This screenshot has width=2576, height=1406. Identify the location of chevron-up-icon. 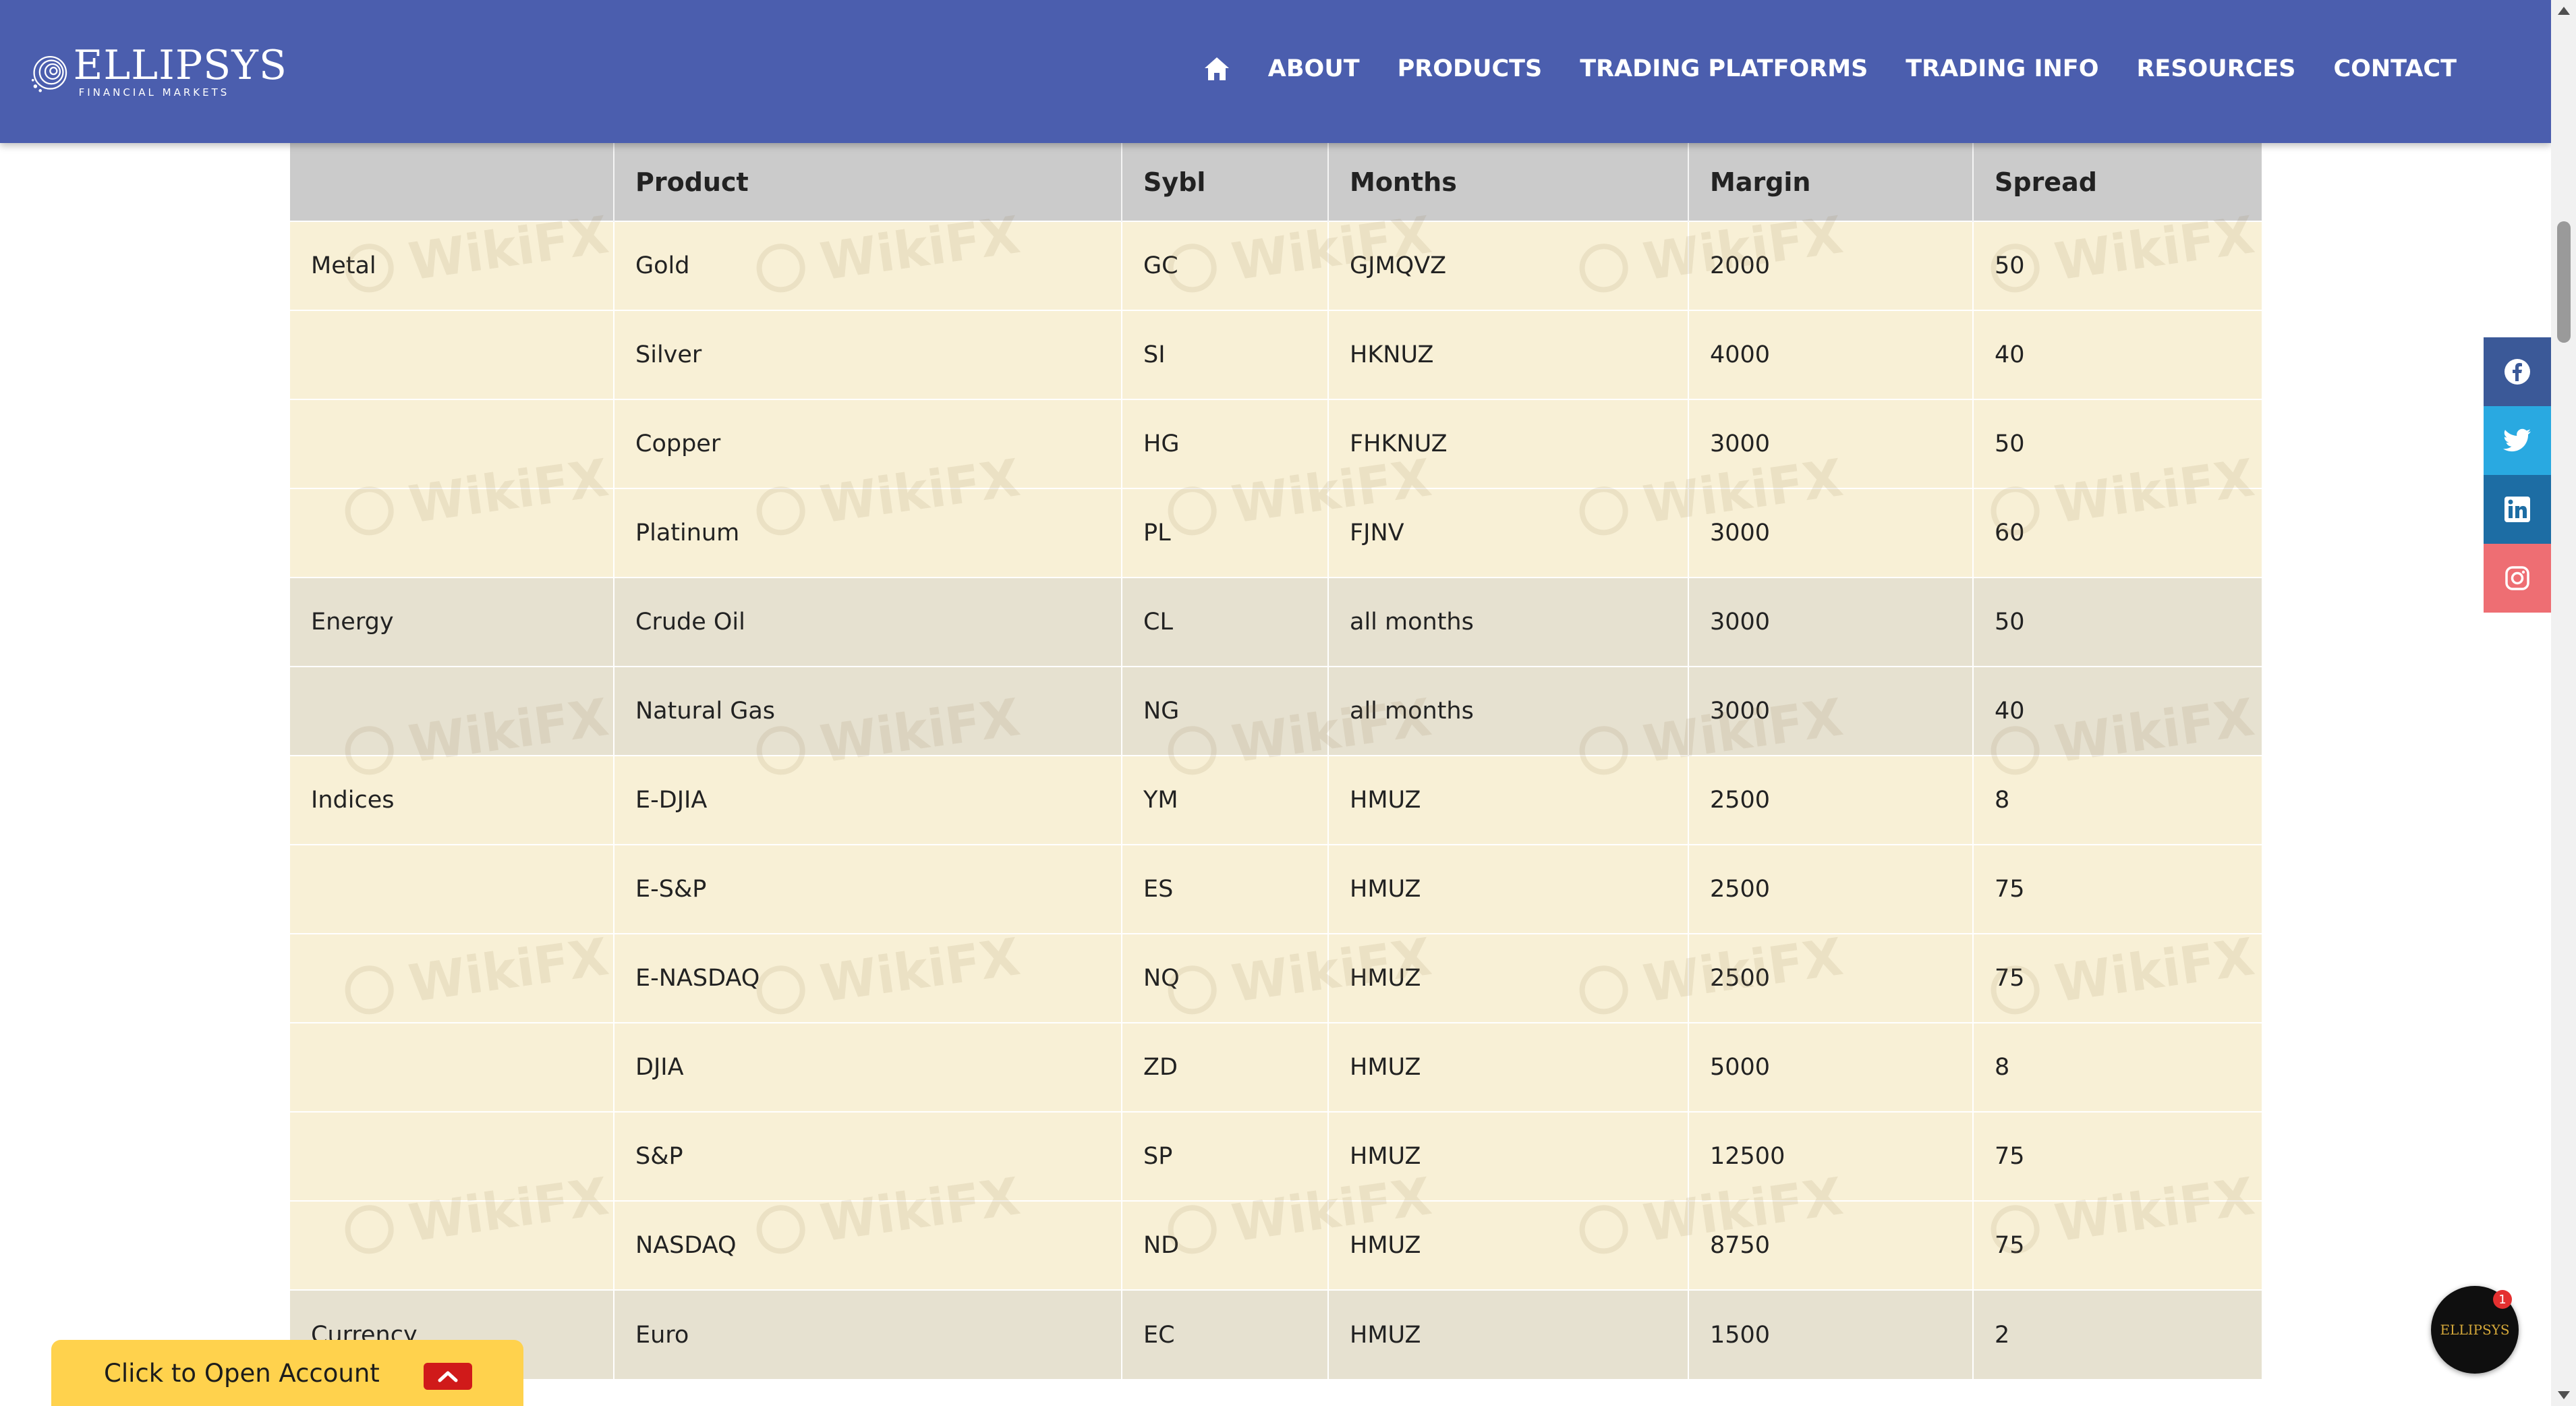
(448, 1376).